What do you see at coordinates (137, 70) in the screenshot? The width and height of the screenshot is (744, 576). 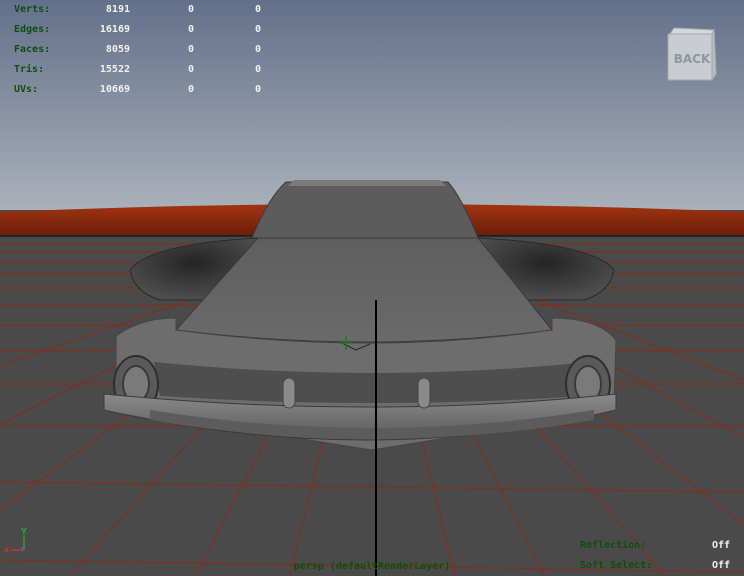 I see `hud-row-tris: Tris: 15522 0 0` at bounding box center [137, 70].